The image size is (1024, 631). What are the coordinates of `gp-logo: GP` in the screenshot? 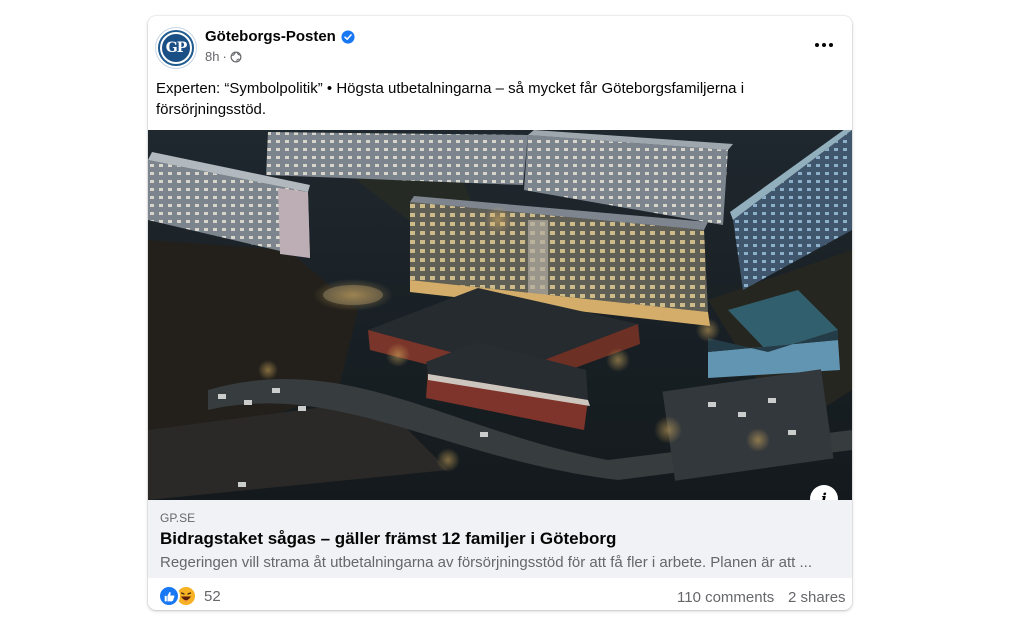 It's located at (176, 48).